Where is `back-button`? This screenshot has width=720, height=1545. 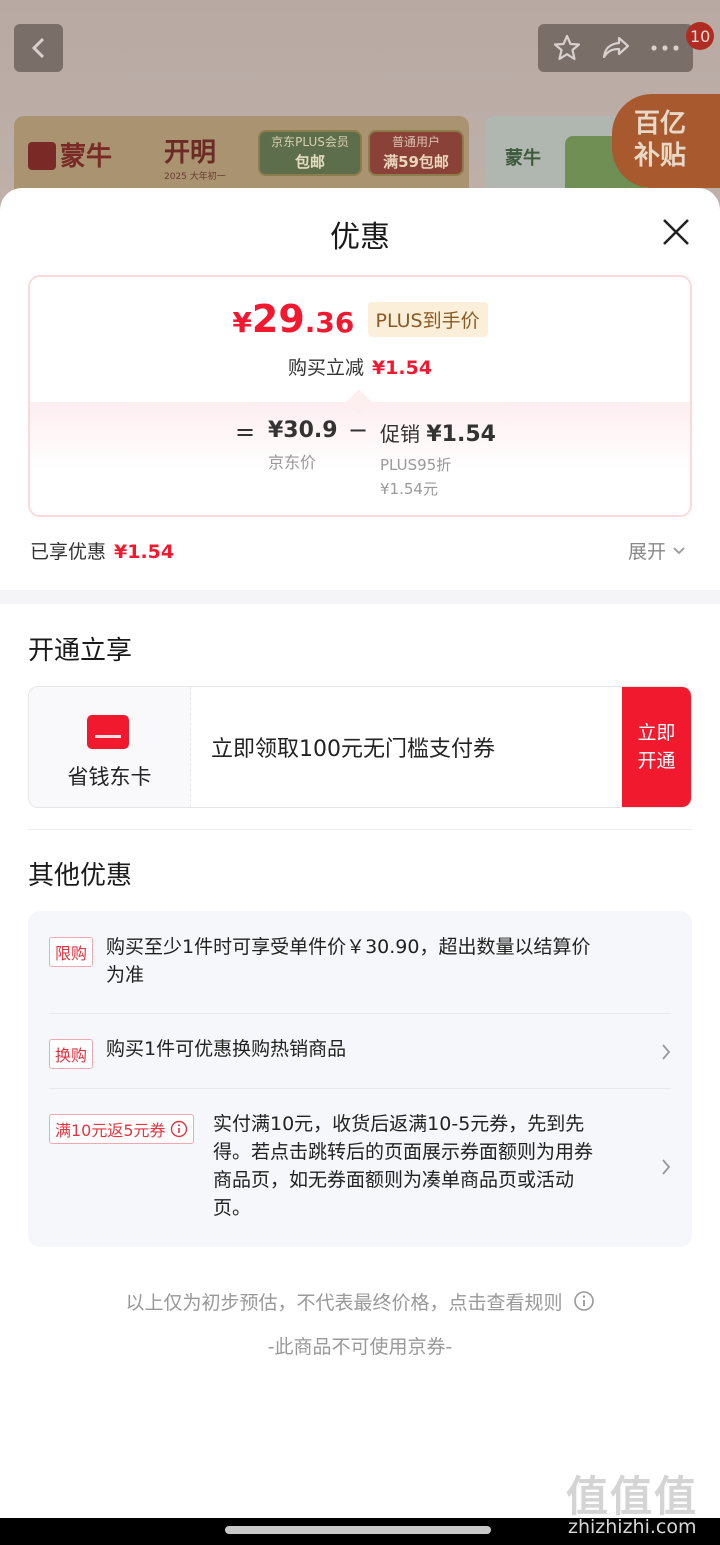
back-button is located at coordinates (38, 48).